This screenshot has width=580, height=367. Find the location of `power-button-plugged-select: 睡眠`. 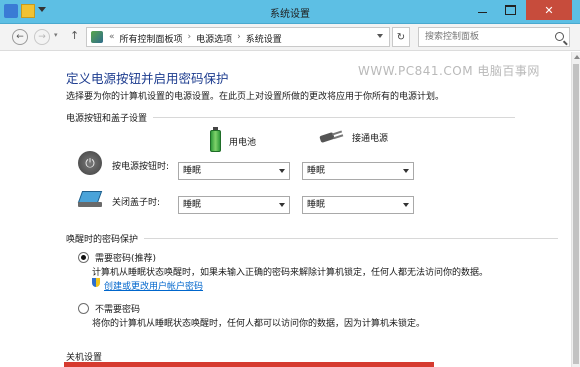

power-button-plugged-select: 睡眠 is located at coordinates (358, 171).